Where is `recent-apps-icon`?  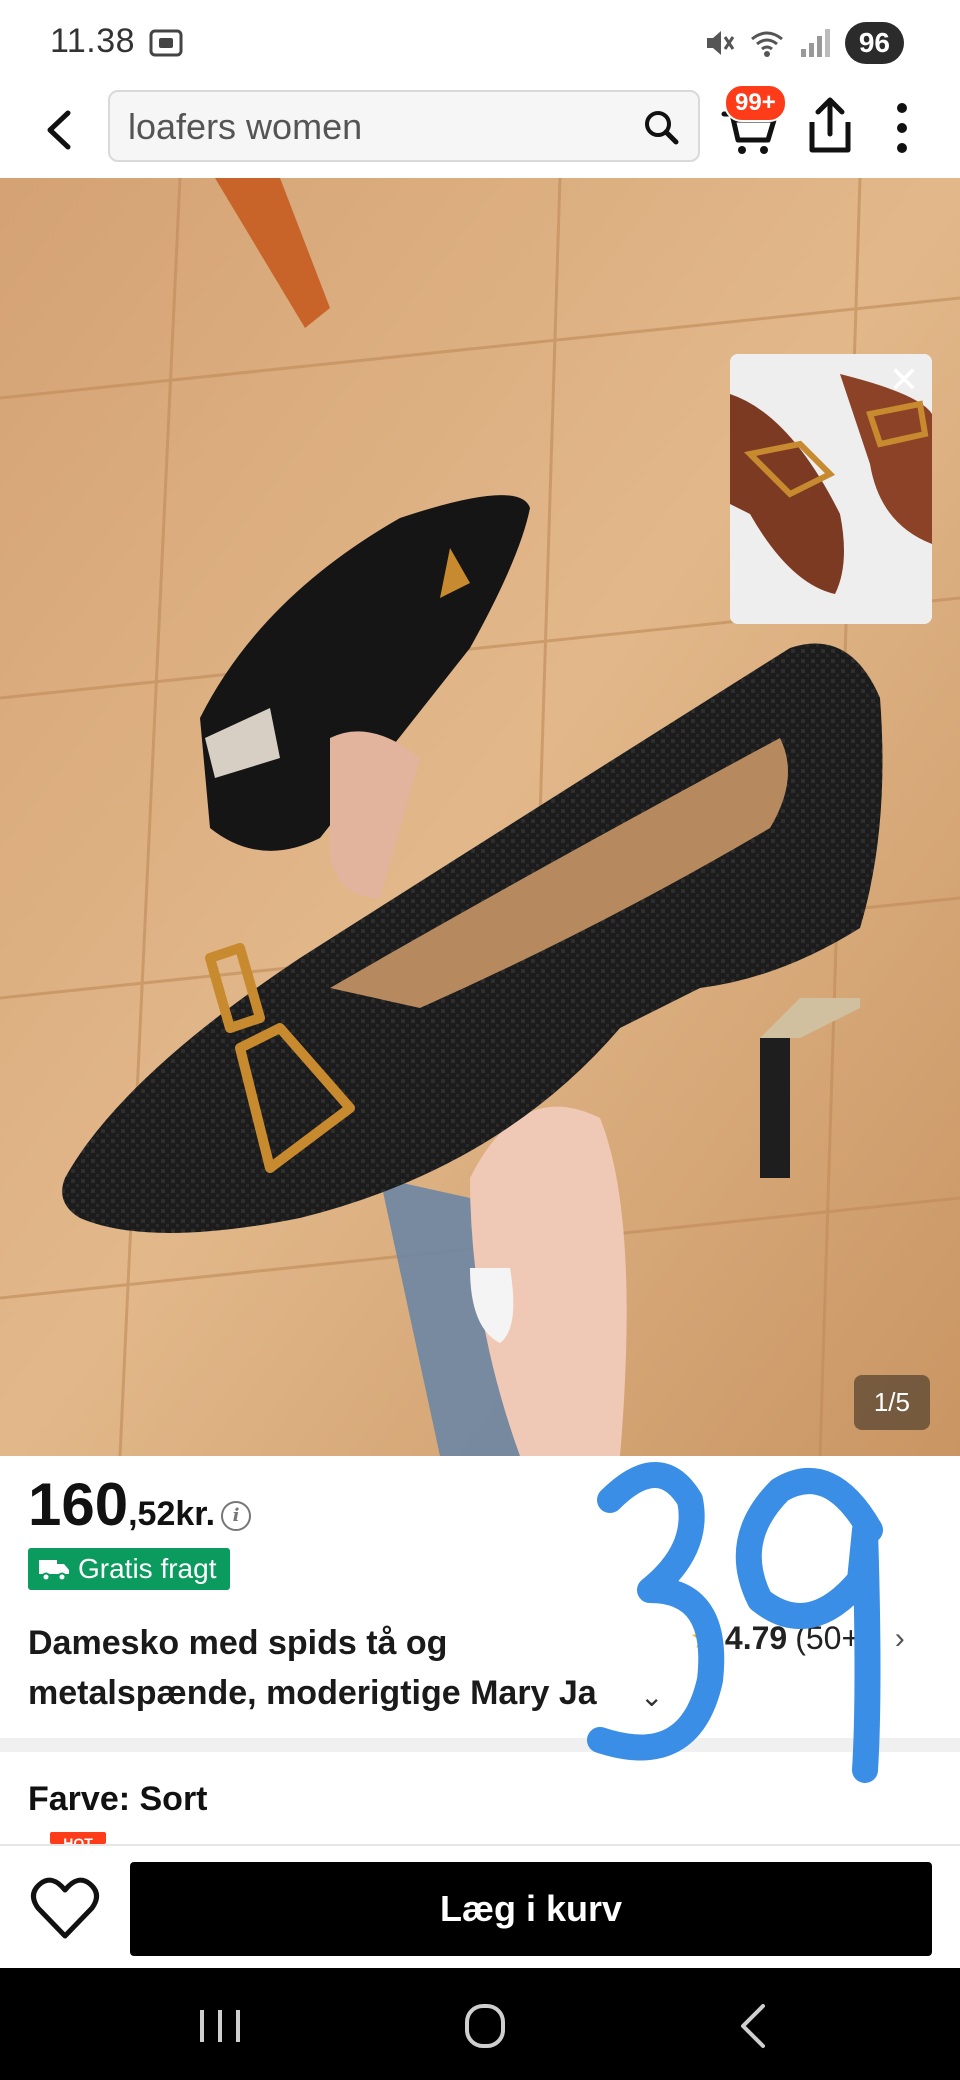
recent-apps-icon is located at coordinates (220, 2026).